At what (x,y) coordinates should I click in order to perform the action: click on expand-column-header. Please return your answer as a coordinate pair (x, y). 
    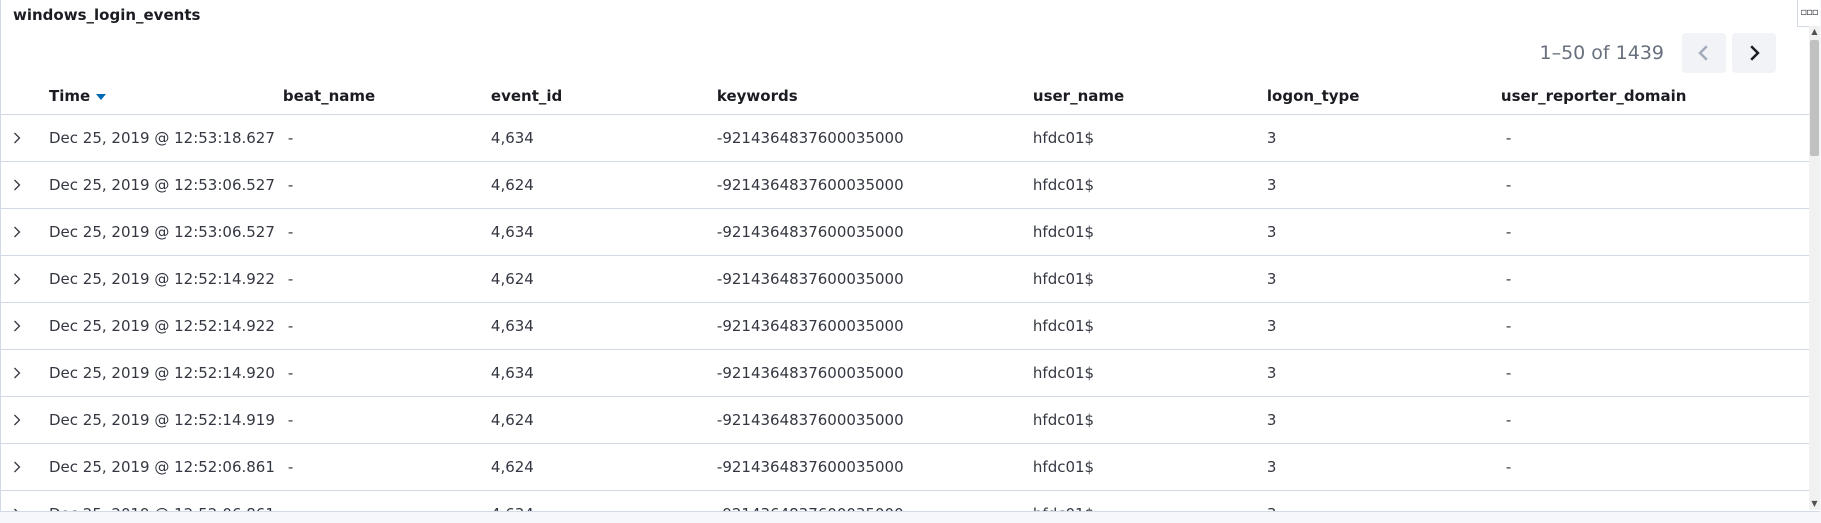
    Looking at the image, I should click on (23, 96).